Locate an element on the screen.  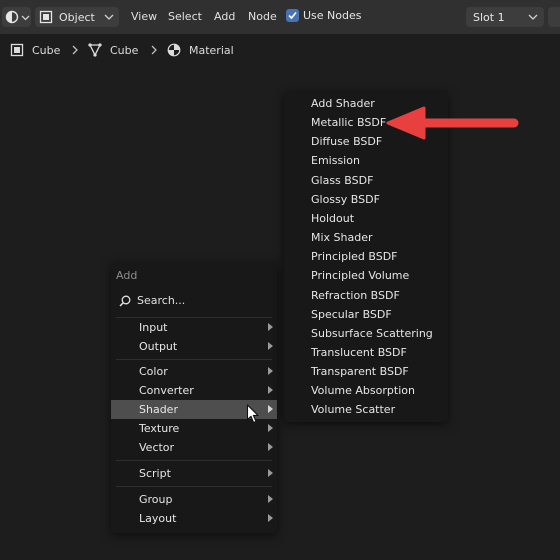
menu-item-label: Converter is located at coordinates (166, 390).